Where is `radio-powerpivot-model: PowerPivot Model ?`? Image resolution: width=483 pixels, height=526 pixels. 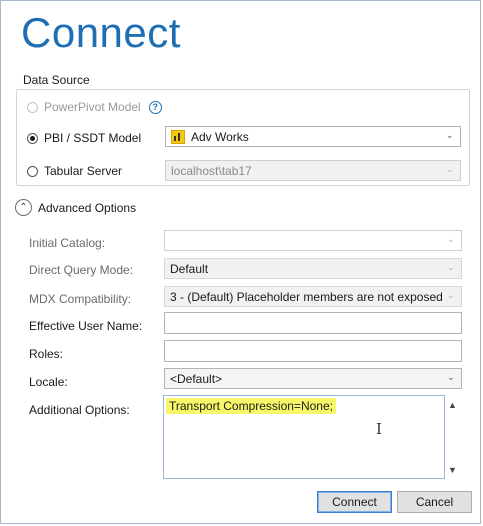 radio-powerpivot-model: PowerPivot Model ? is located at coordinates (94, 107).